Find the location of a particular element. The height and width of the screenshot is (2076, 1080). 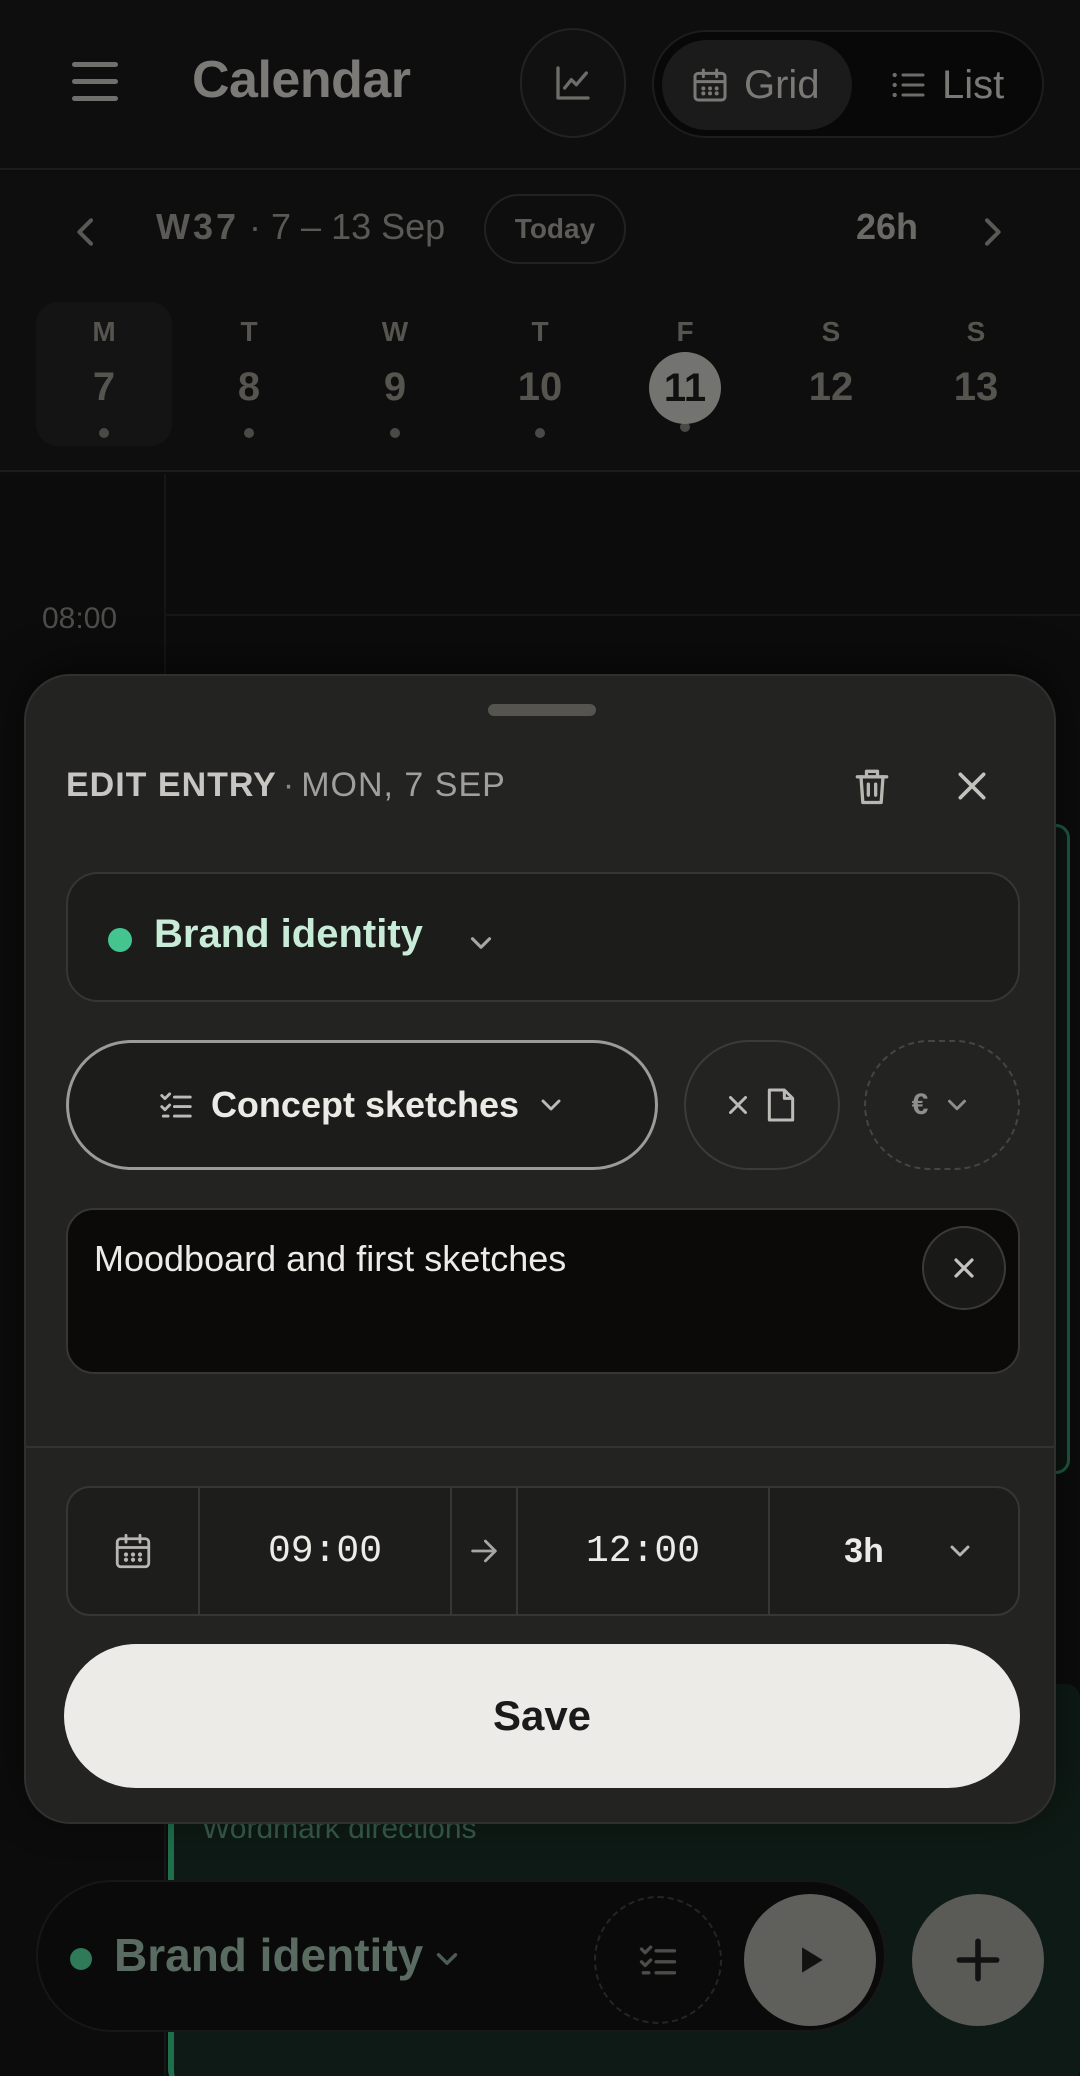

task-select: Concept sketches is located at coordinates (362, 1105).